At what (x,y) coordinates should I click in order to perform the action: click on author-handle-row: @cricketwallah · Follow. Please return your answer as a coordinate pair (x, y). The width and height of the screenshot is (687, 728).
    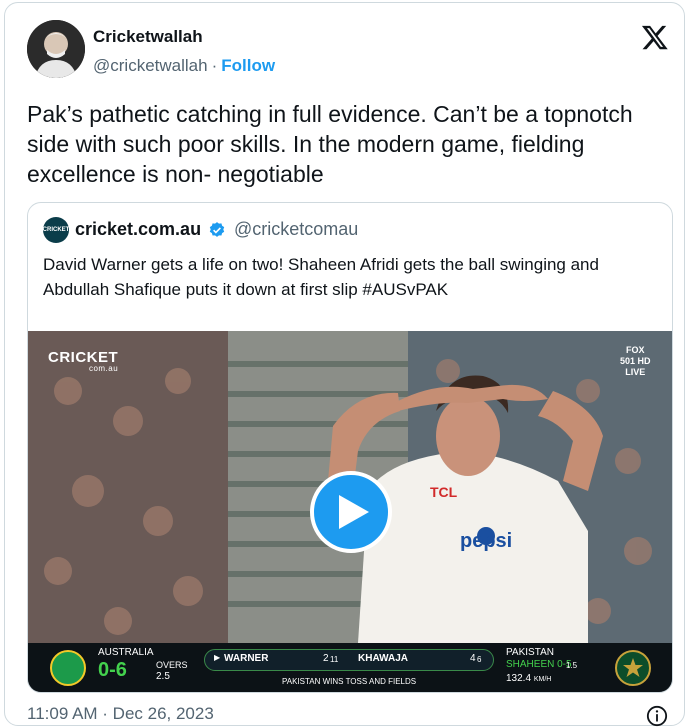
    Looking at the image, I should click on (184, 66).